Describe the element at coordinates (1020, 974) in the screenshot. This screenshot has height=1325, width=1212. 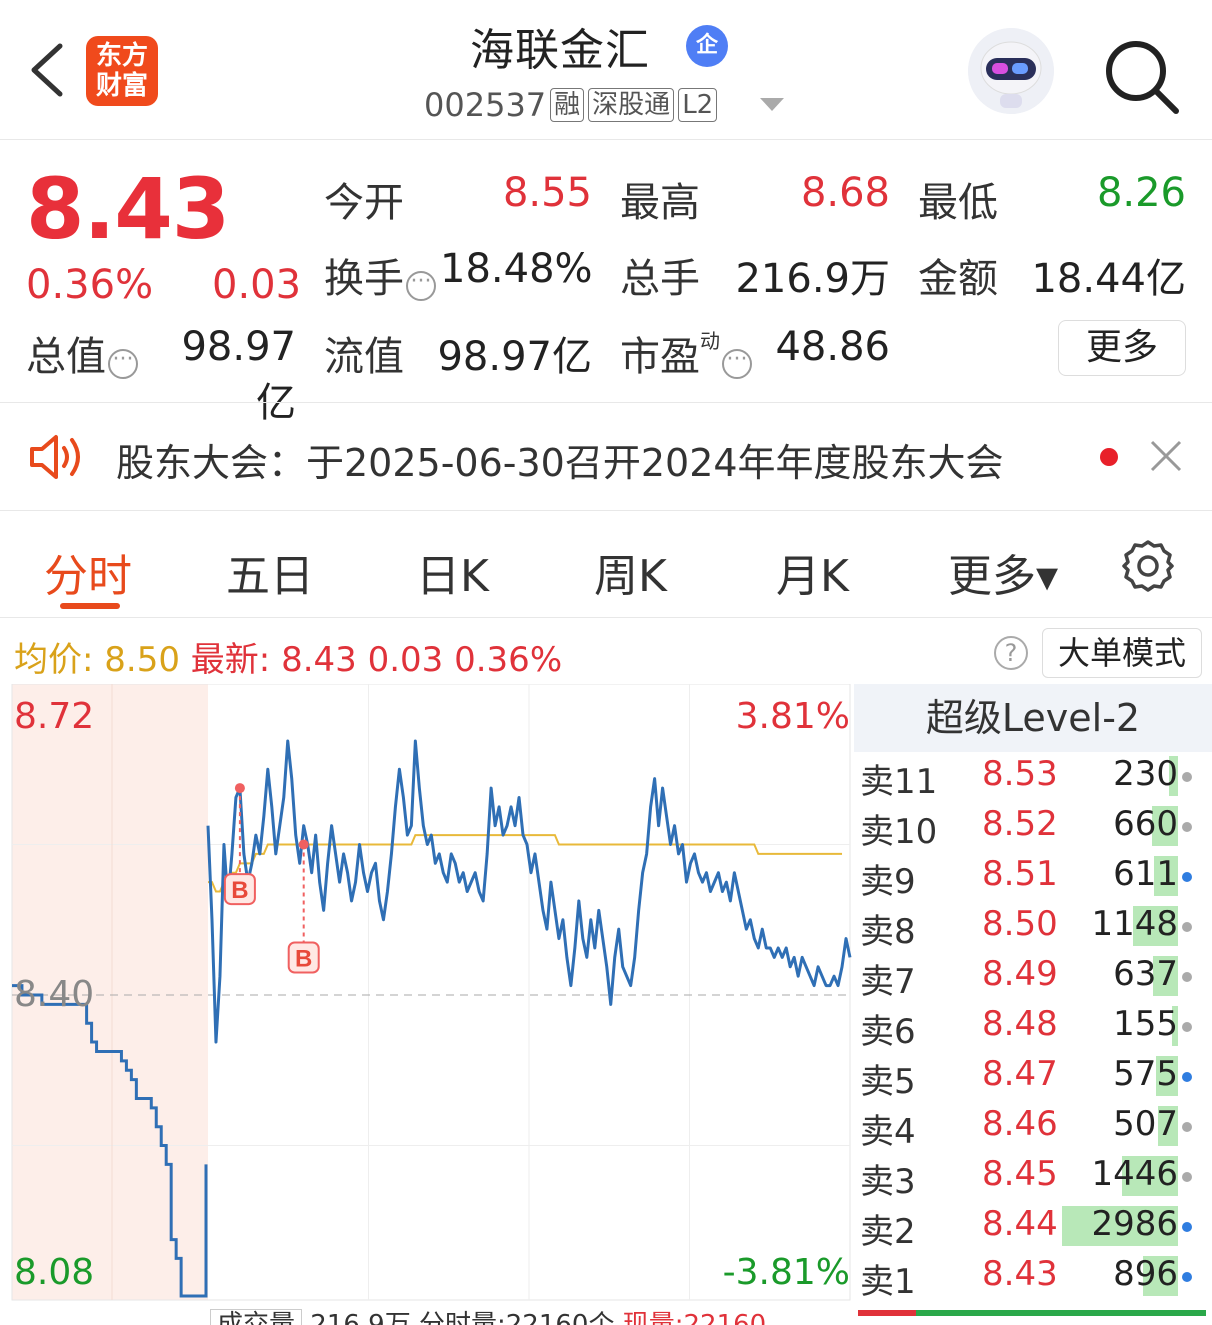
I see `level2-row-price: 8.49` at that location.